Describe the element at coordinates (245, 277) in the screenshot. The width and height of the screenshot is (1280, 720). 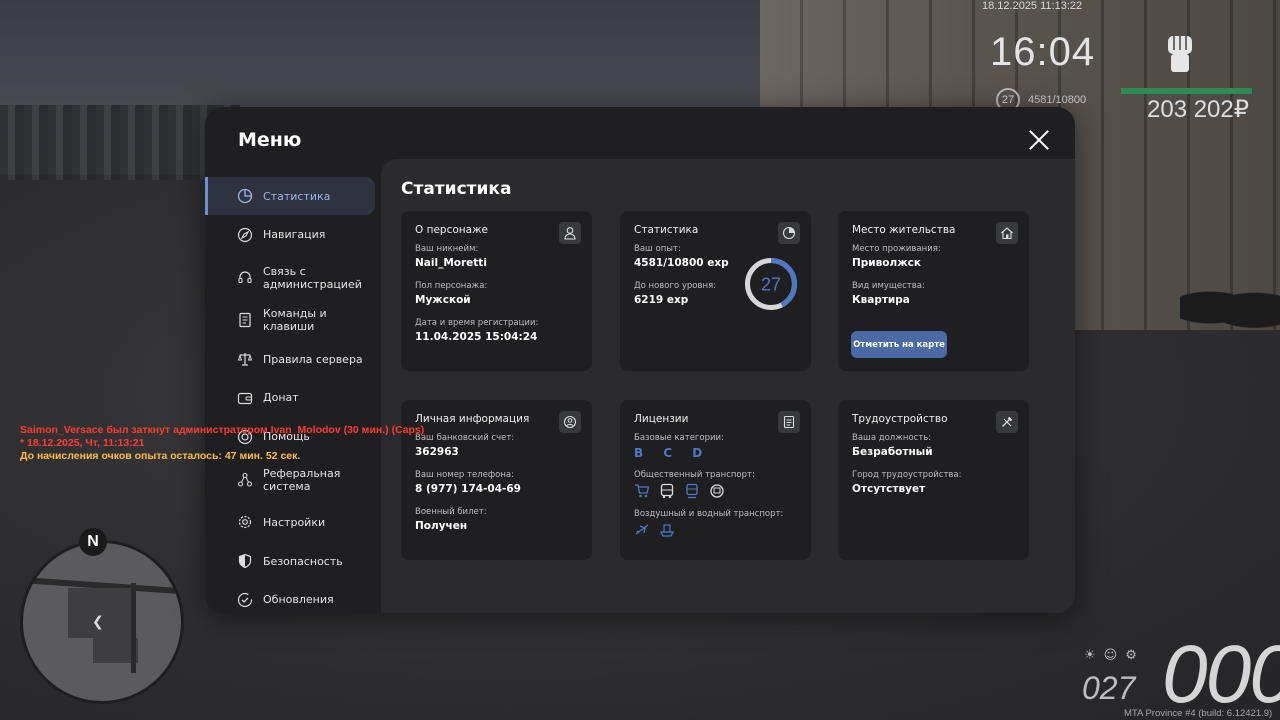
I see `headset-icon` at that location.